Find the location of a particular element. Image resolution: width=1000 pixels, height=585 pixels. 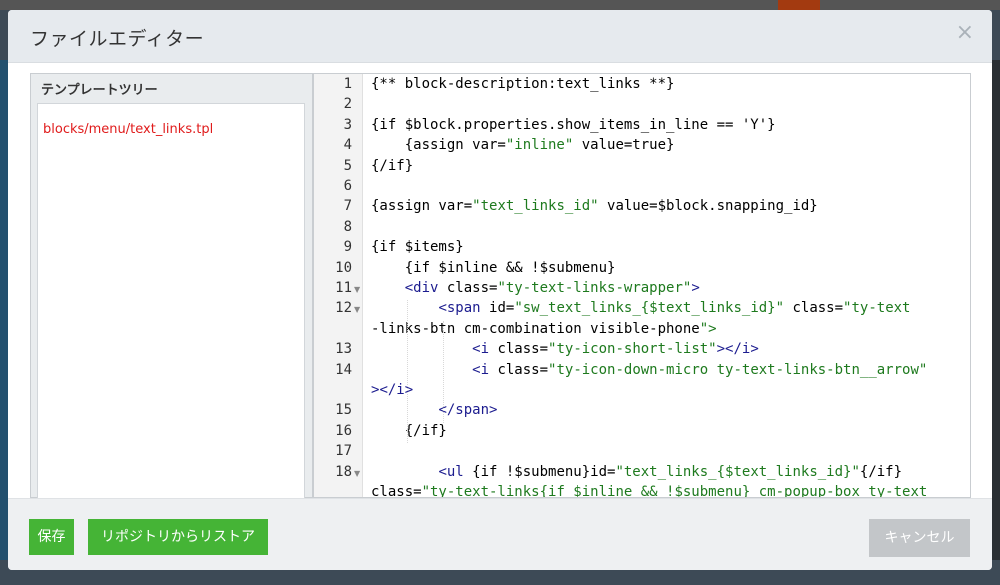

cancel-button: キャンセル is located at coordinates (919, 538).